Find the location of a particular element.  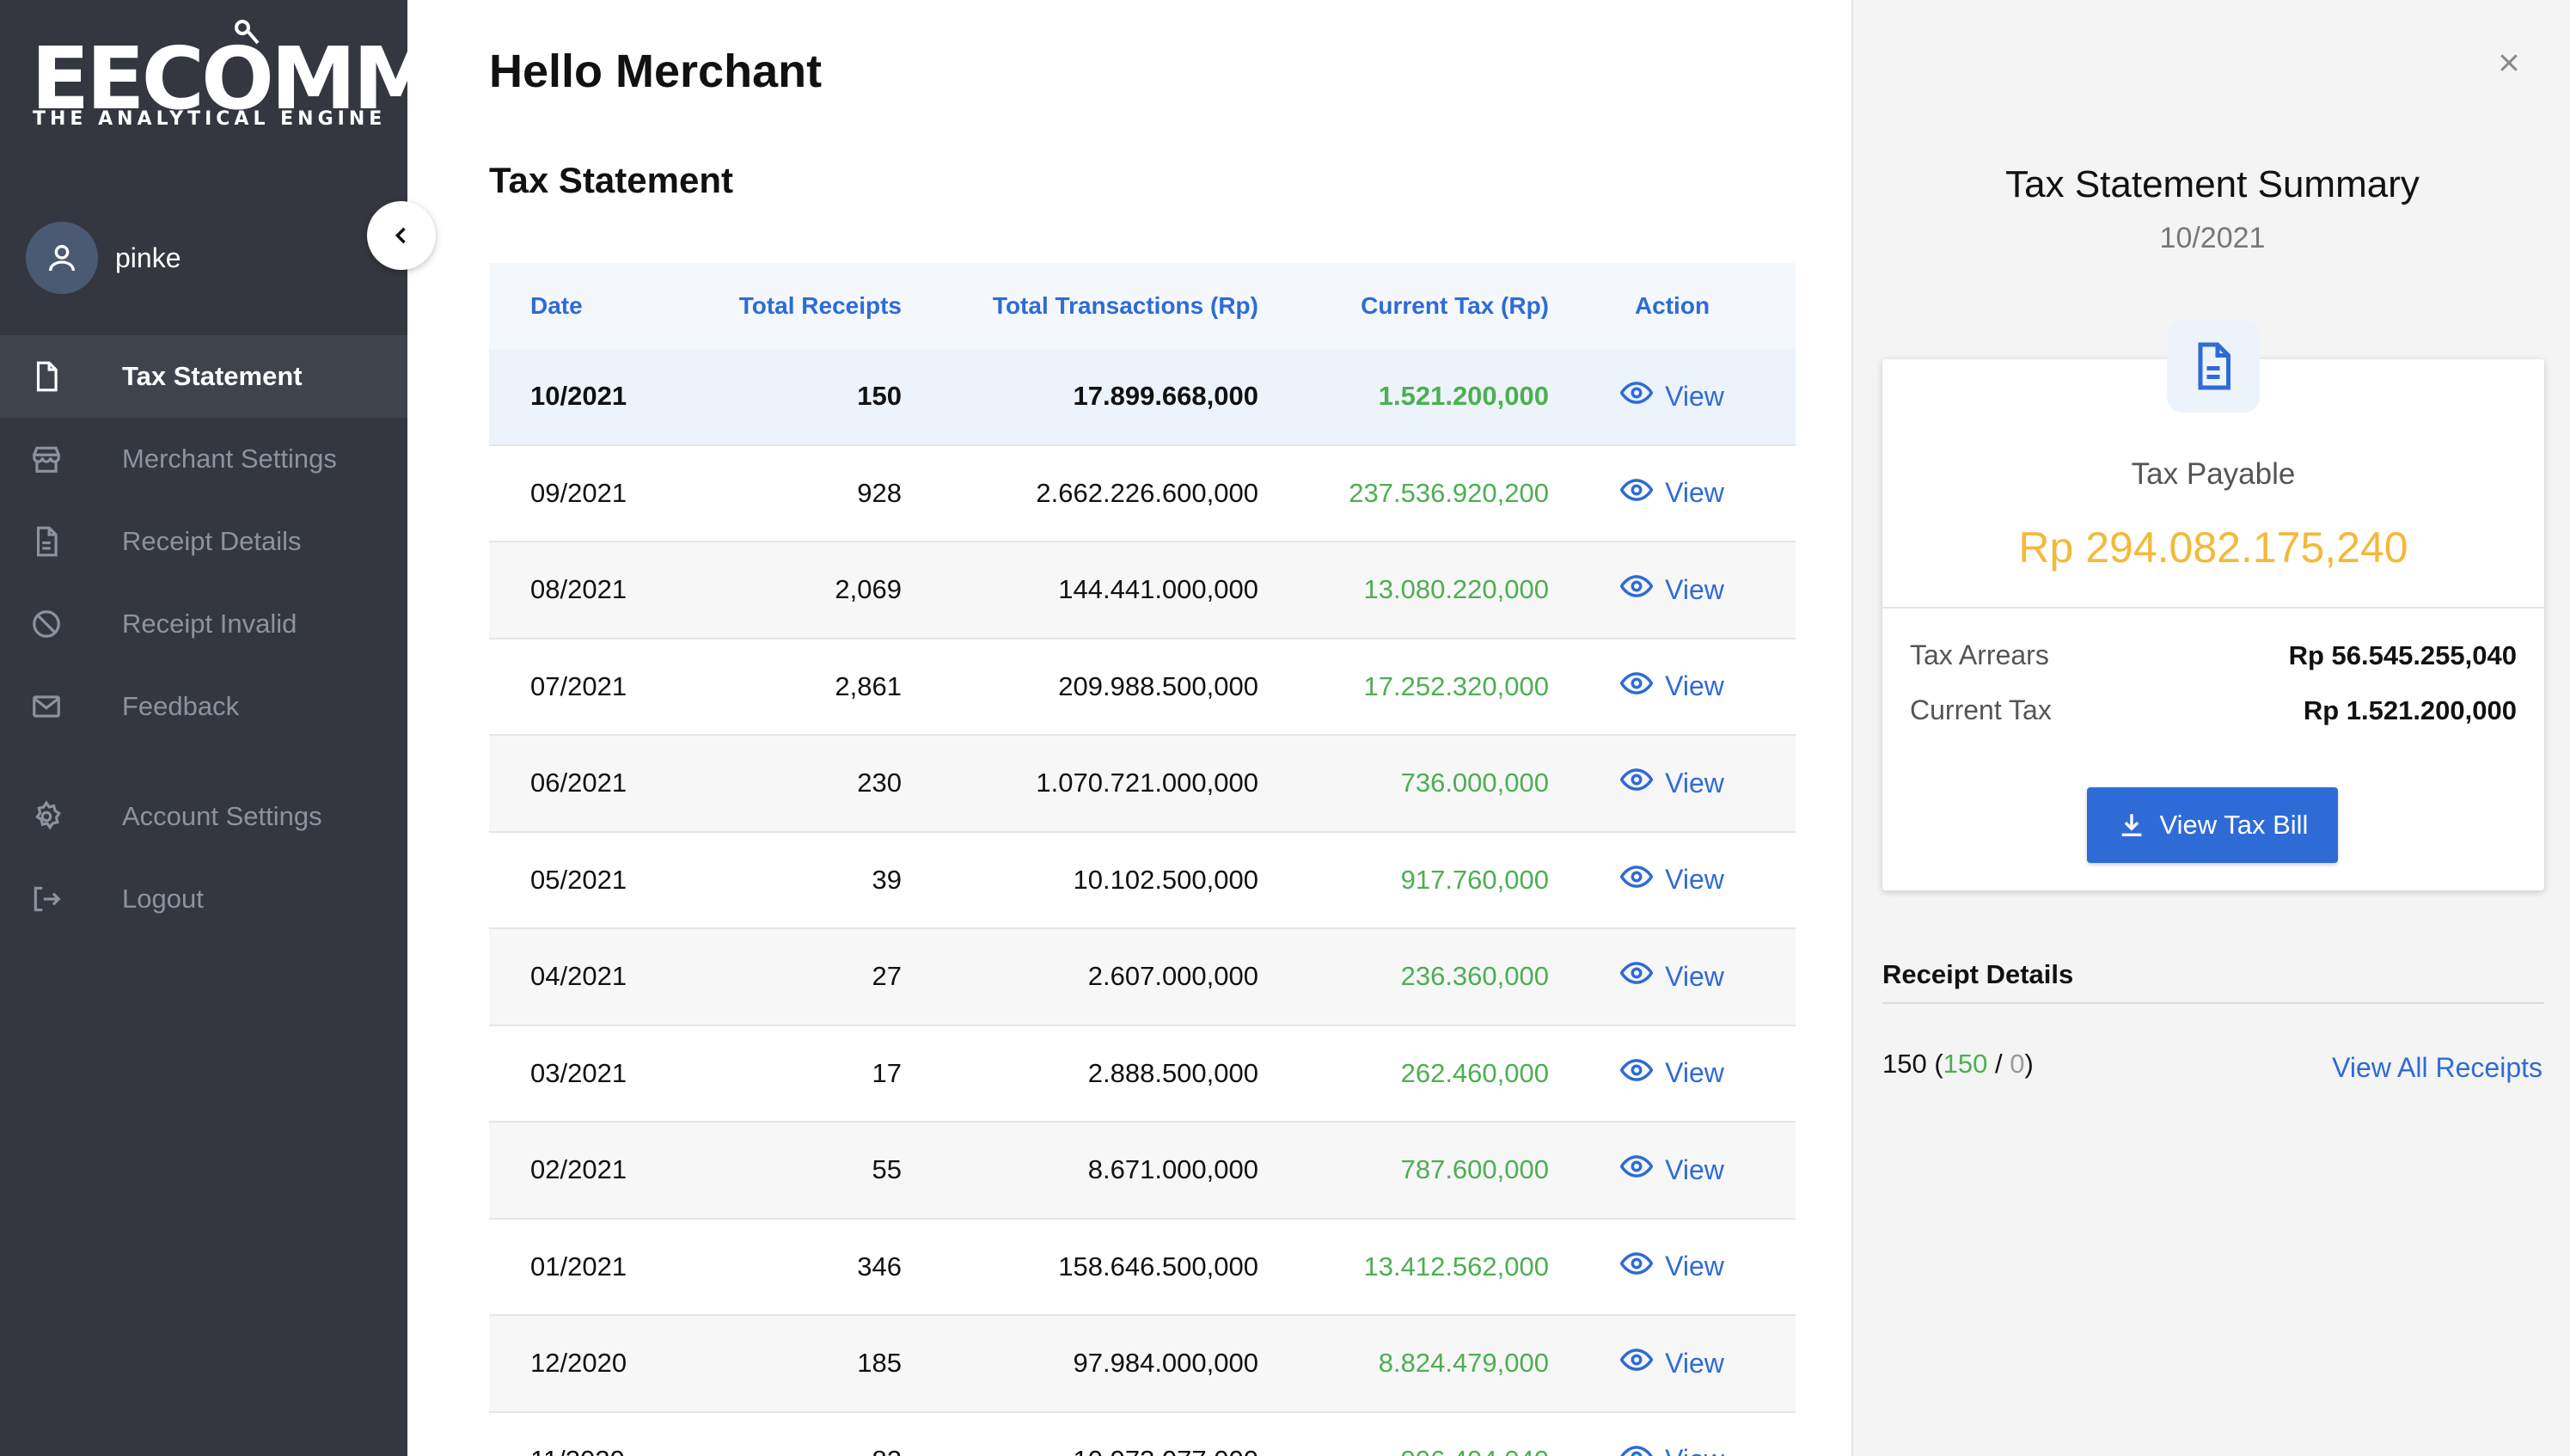

current-tax-row: Current Tax Rp 1.521.200,000 is located at coordinates (2213, 710).